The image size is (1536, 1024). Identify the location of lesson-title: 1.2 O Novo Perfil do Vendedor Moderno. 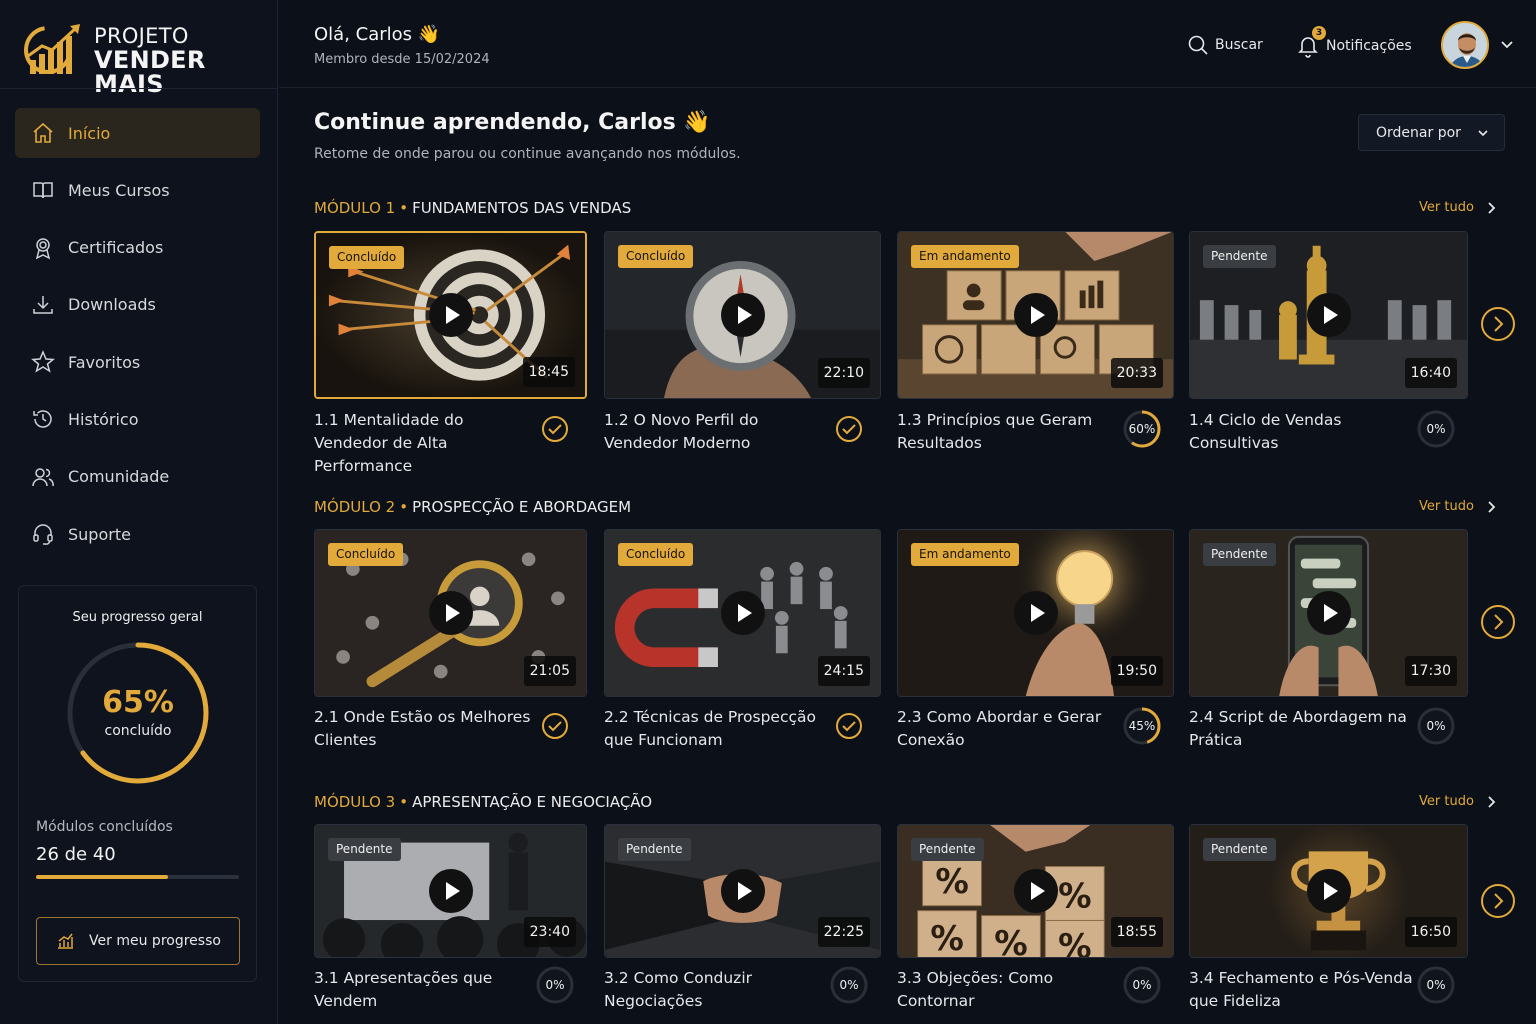
(716, 432).